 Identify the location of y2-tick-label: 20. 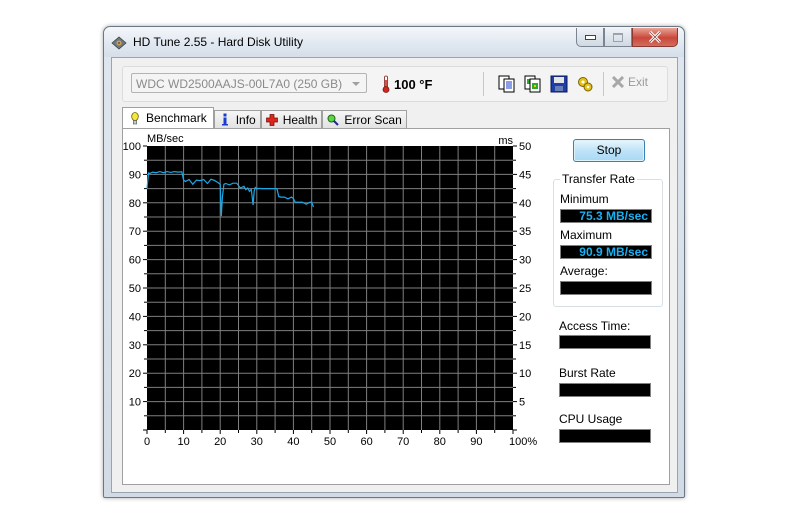
(525, 317).